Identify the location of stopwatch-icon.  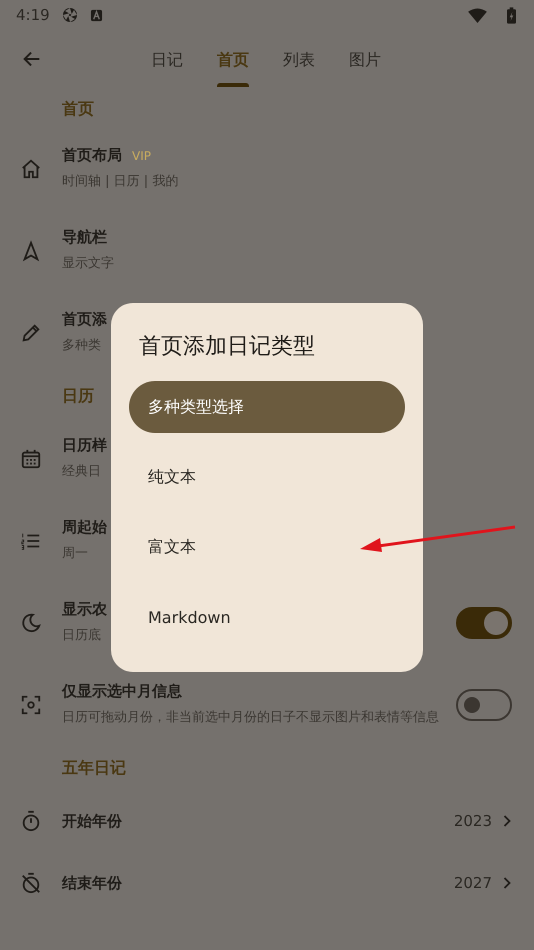
(31, 821).